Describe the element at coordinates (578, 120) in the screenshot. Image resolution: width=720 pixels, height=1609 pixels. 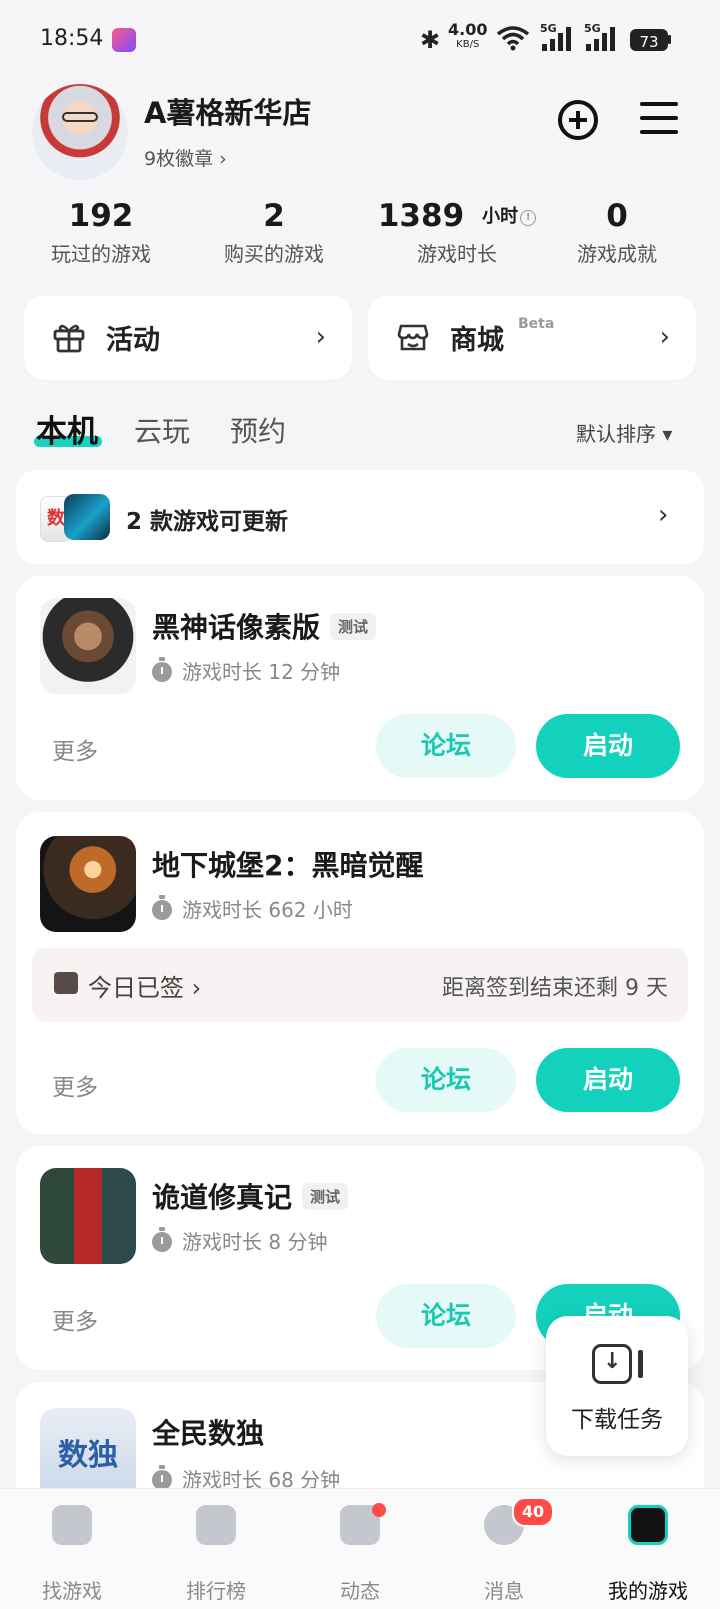
I see `add-icon` at that location.